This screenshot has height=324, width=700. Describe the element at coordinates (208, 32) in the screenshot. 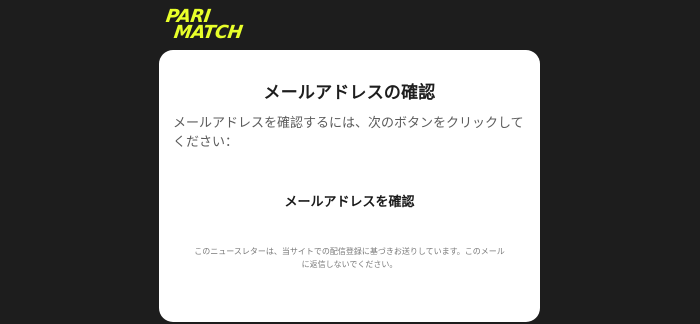

I see `logo-text-bottom: MATCH` at that location.